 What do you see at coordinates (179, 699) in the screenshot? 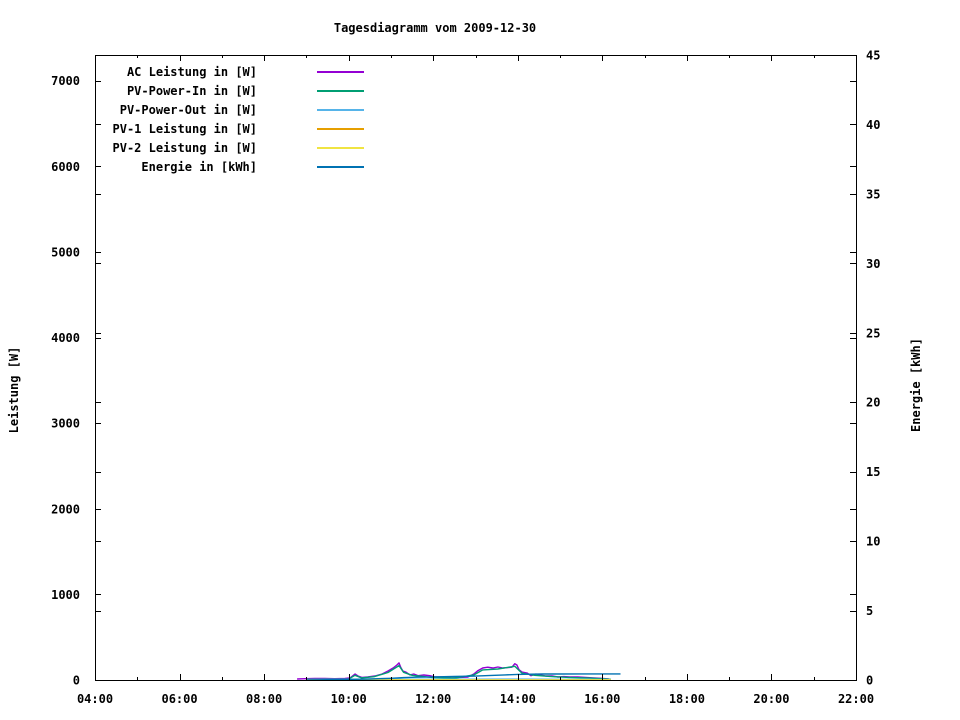
I see `x-axis-tick-label: 06:00` at bounding box center [179, 699].